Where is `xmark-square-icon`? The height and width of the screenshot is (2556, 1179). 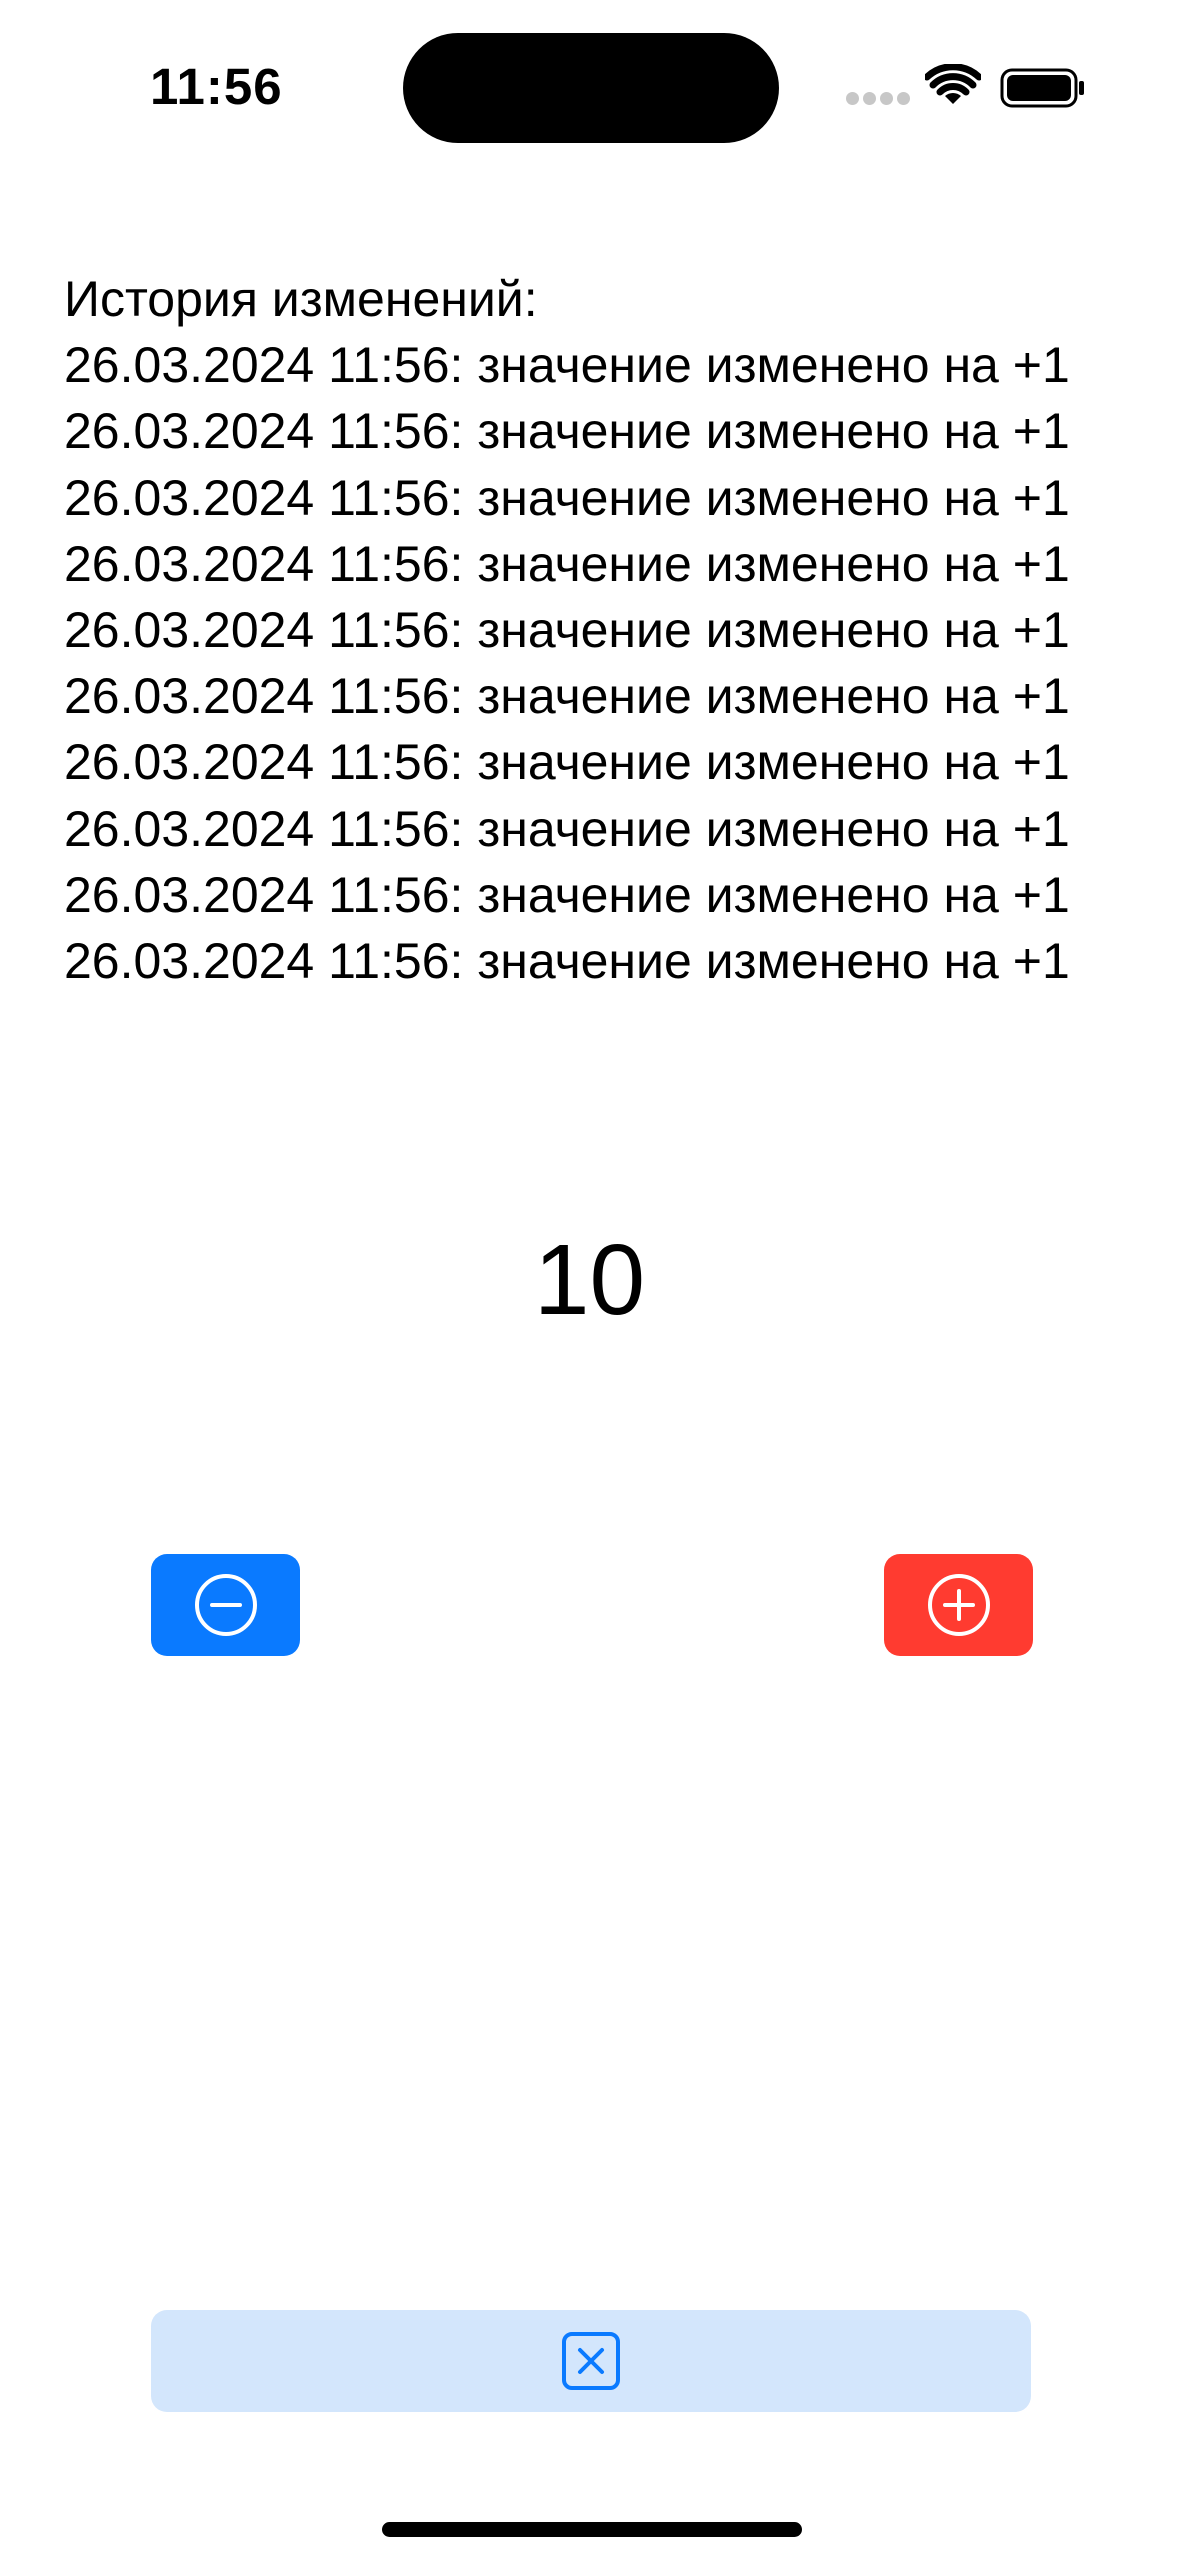 xmark-square-icon is located at coordinates (591, 2361).